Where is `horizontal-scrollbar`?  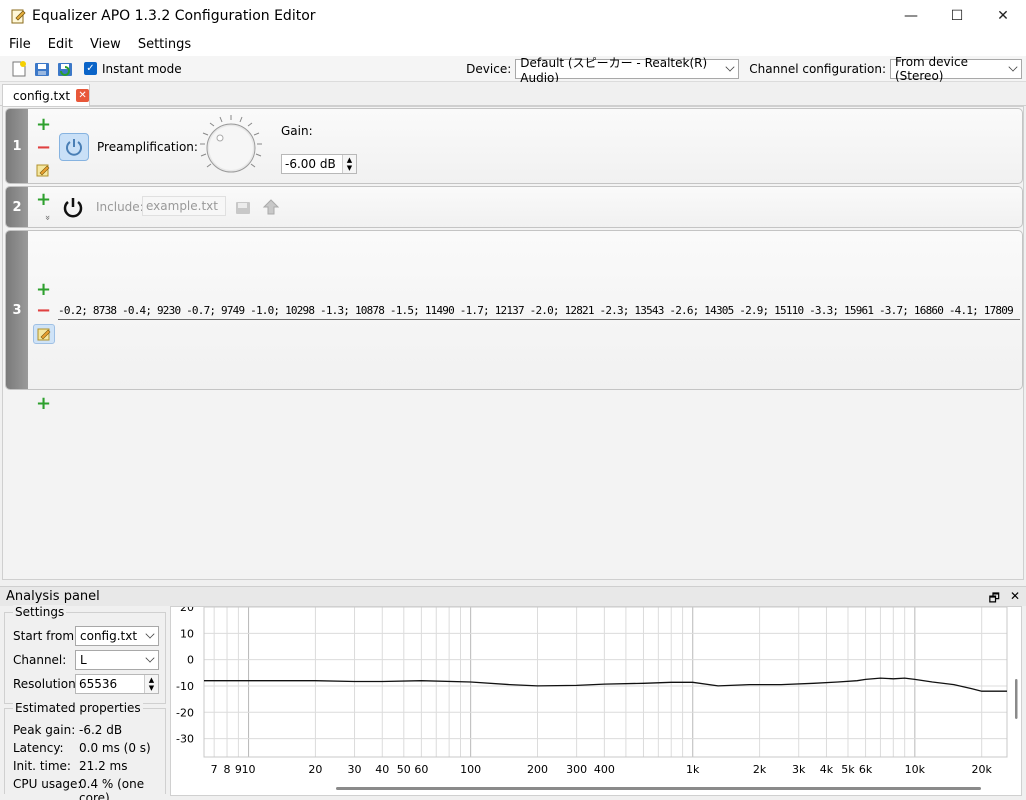 horizontal-scrollbar is located at coordinates (658, 788).